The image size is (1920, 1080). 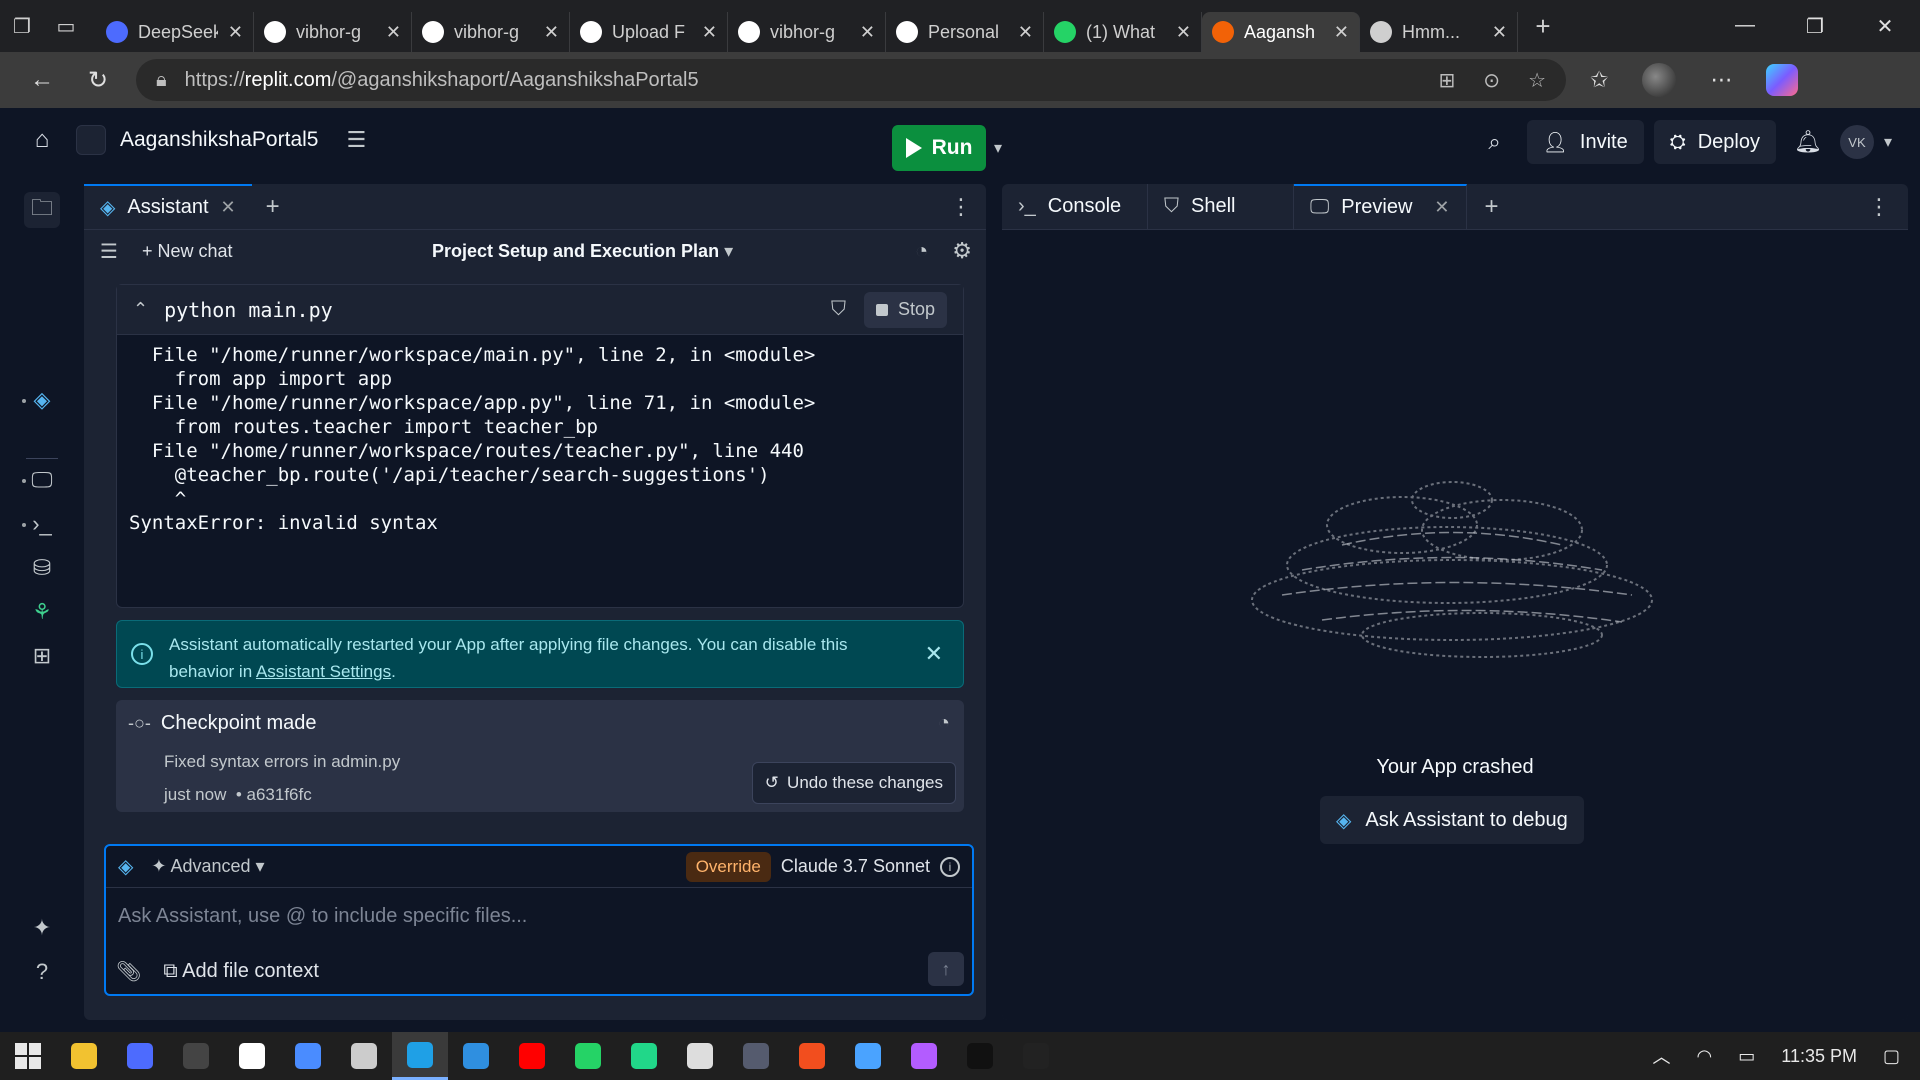 What do you see at coordinates (1036, 1056) in the screenshot?
I see `cmd-icon` at bounding box center [1036, 1056].